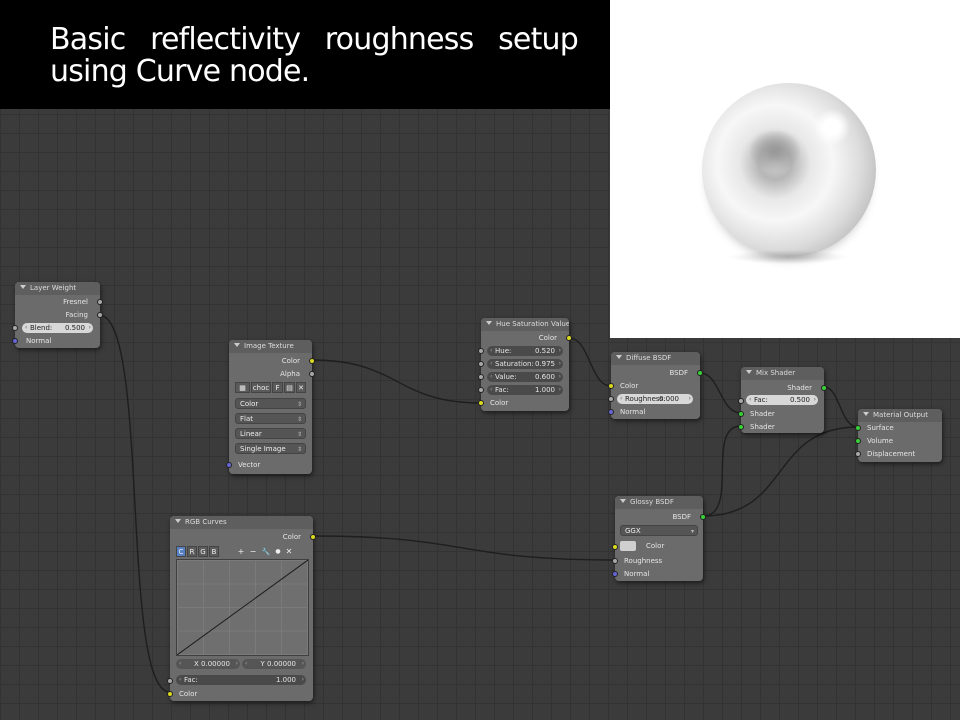 The width and height of the screenshot is (960, 720). What do you see at coordinates (57, 328) in the screenshot?
I see `blend-field: ‹ Blend: 0.500 ›` at bounding box center [57, 328].